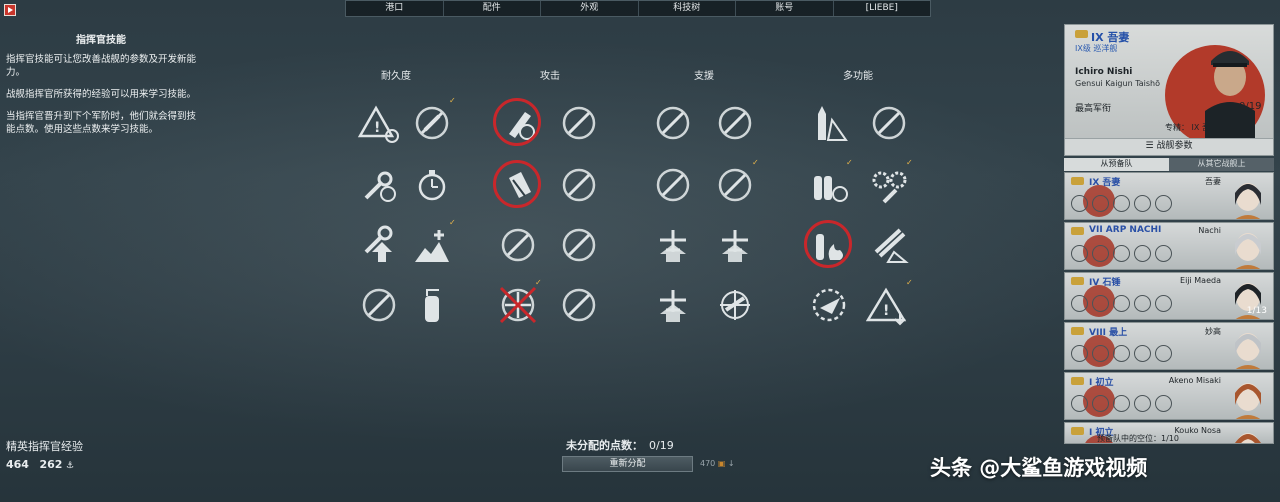  Describe the element at coordinates (70, 466) in the screenshot. I see `xp-icon: ⚓` at that location.